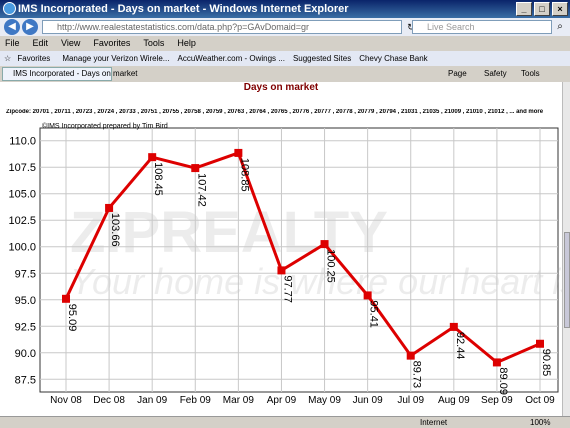 This screenshot has width=570, height=428. Describe the element at coordinates (22, 142) in the screenshot. I see `y-tick-label: 110.0` at that location.